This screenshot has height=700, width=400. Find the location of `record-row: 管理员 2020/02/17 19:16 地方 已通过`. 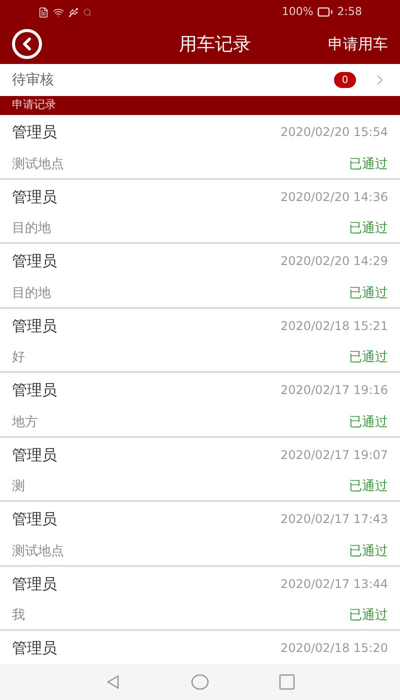

record-row: 管理员 2020/02/17 19:16 地方 已通过 is located at coordinates (200, 405).